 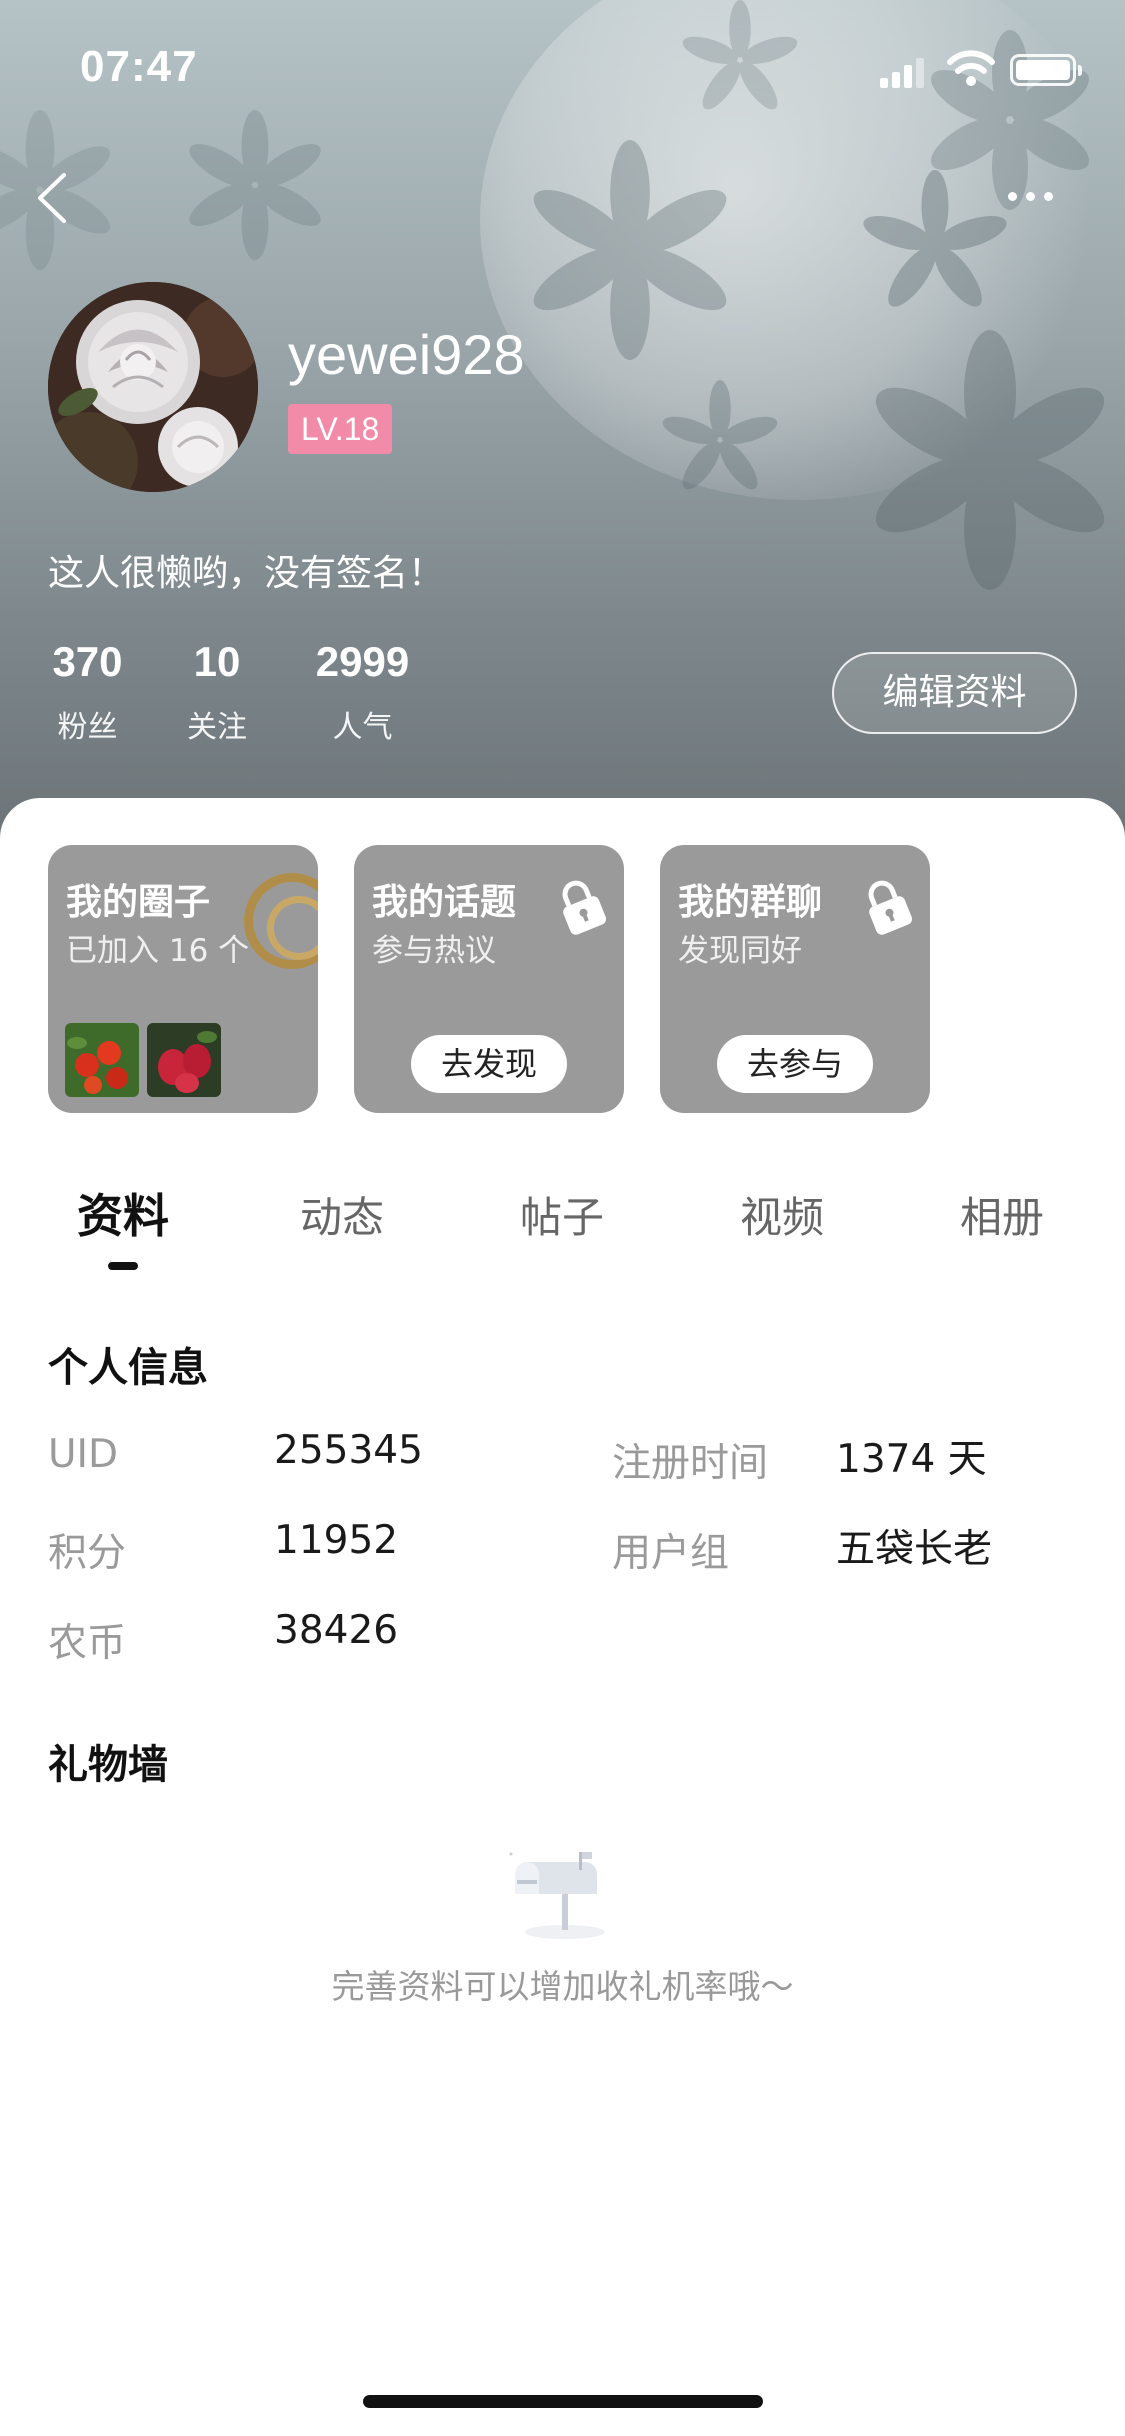 I want to click on info-value-uid: 255345, so click(x=348, y=1450).